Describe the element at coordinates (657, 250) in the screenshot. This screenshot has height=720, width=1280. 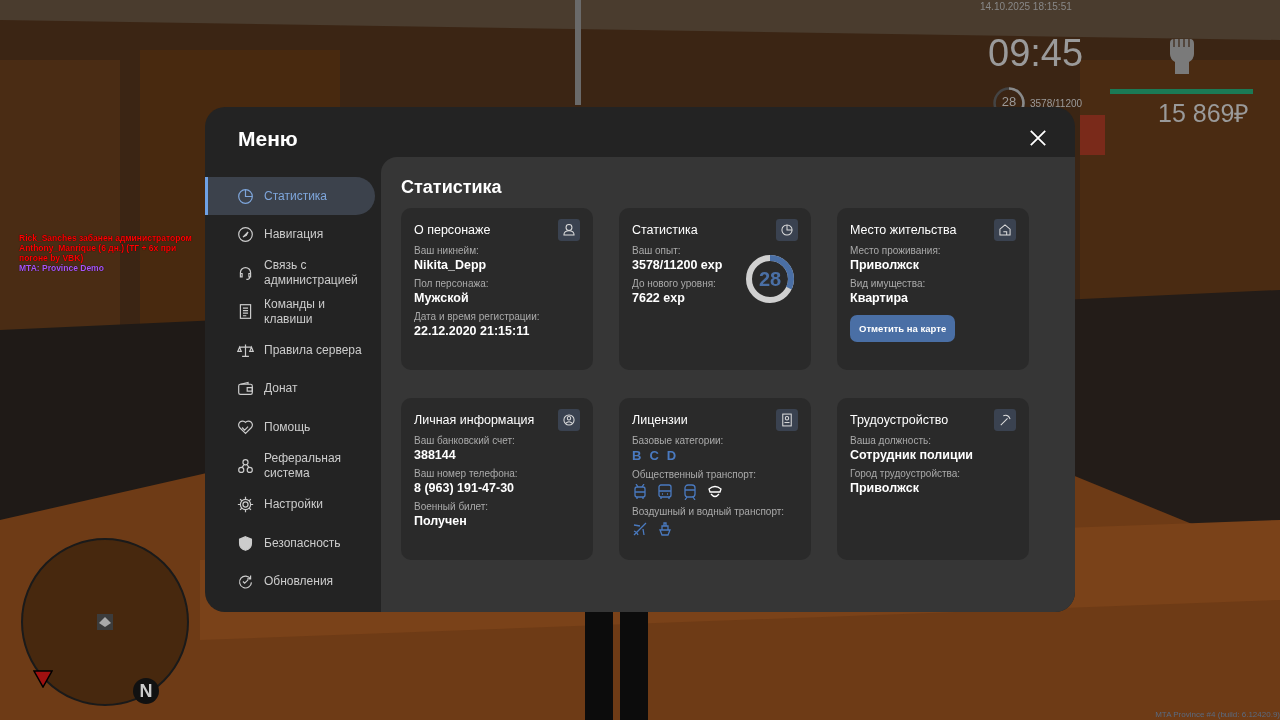
I see `field-label: Ваш опыт:` at that location.